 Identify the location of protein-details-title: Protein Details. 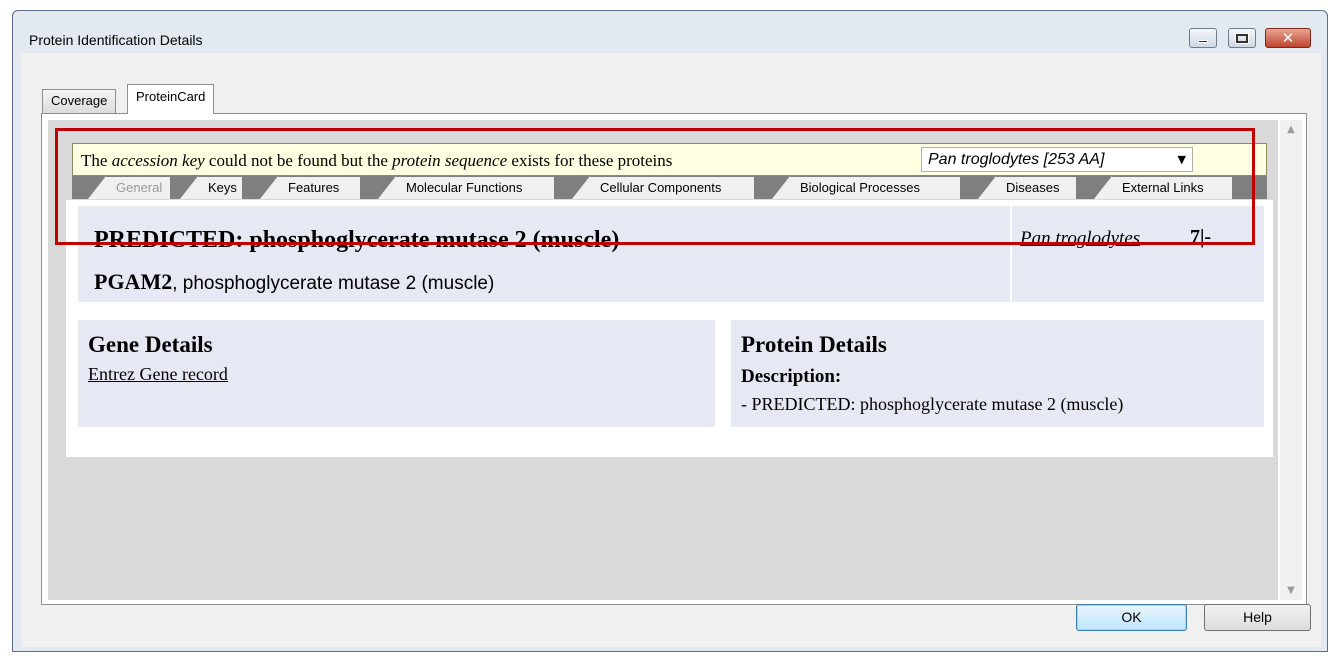
(814, 344).